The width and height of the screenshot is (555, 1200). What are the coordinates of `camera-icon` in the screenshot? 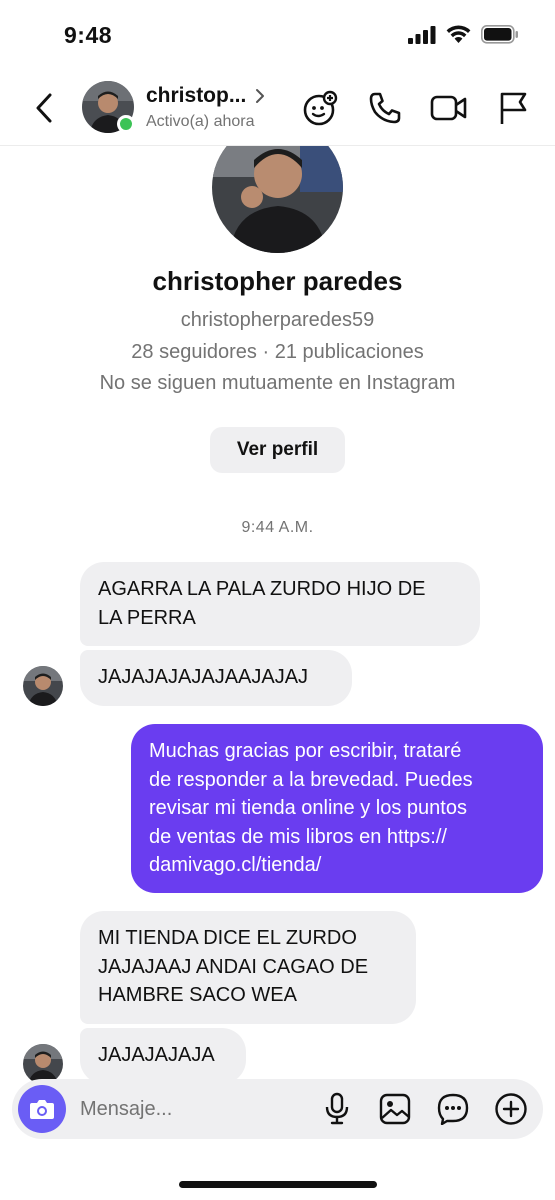 It's located at (42, 1109).